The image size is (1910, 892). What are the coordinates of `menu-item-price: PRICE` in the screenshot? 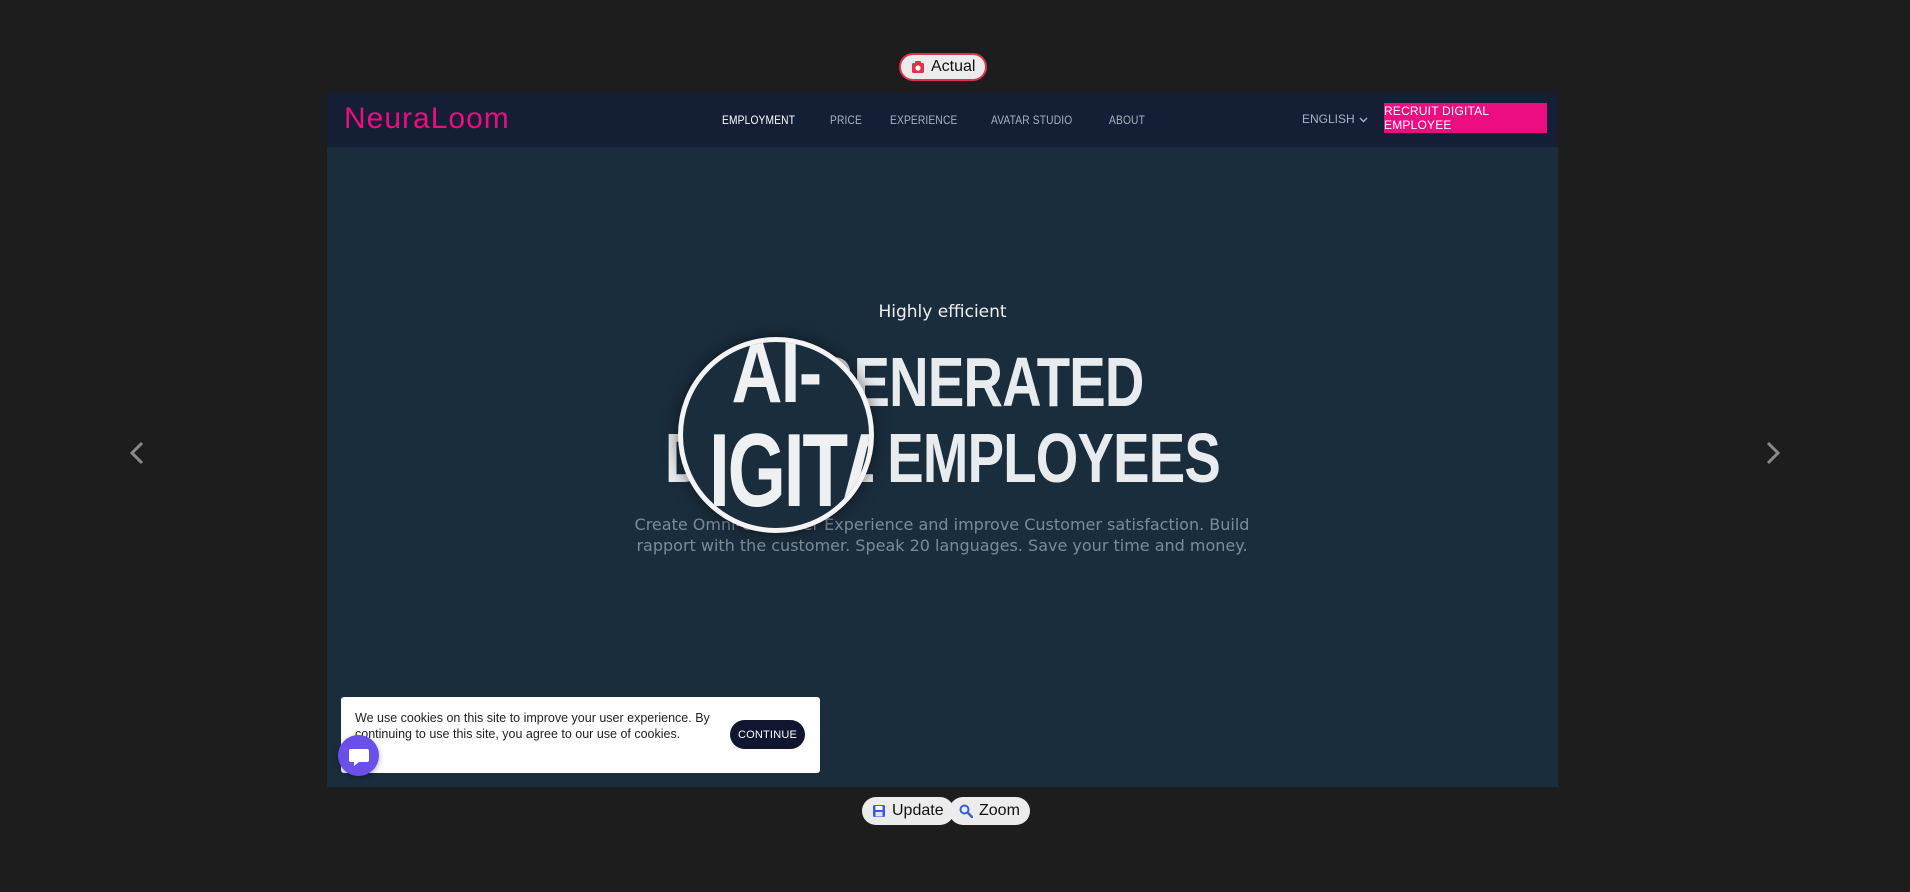 It's located at (846, 120).